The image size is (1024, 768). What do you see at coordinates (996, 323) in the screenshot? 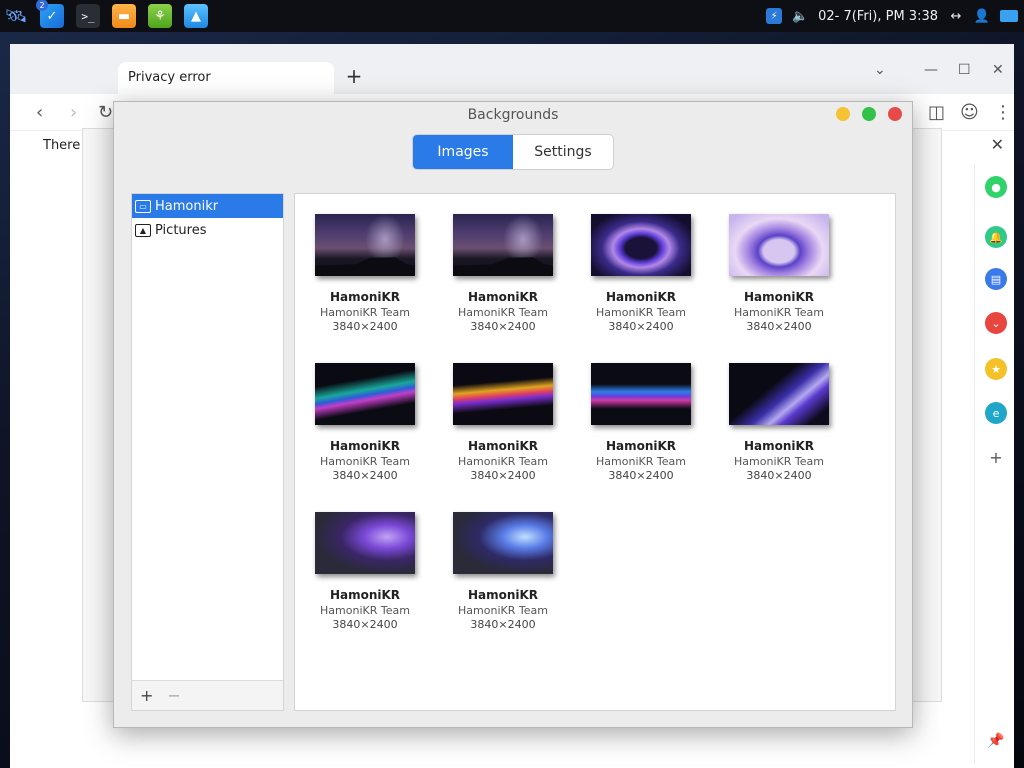
I see `sidebar-pocket-icon: ⌄` at bounding box center [996, 323].